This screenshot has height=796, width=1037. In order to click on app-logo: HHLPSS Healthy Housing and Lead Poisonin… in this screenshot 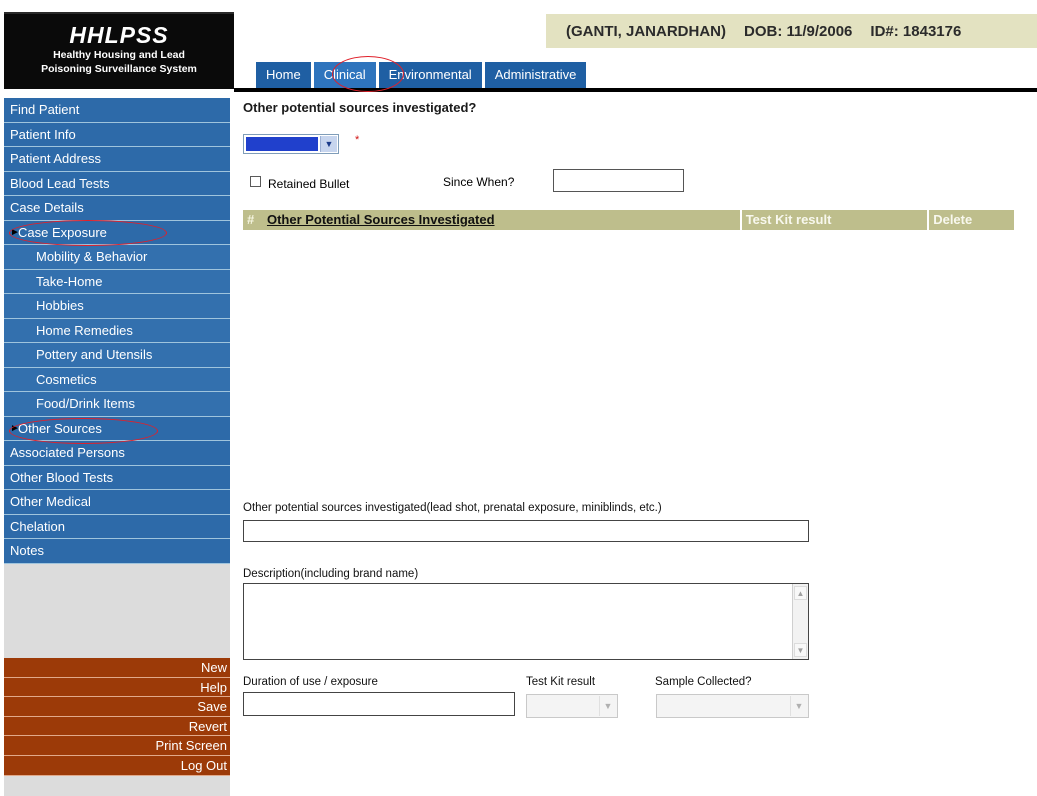, I will do `click(119, 50)`.